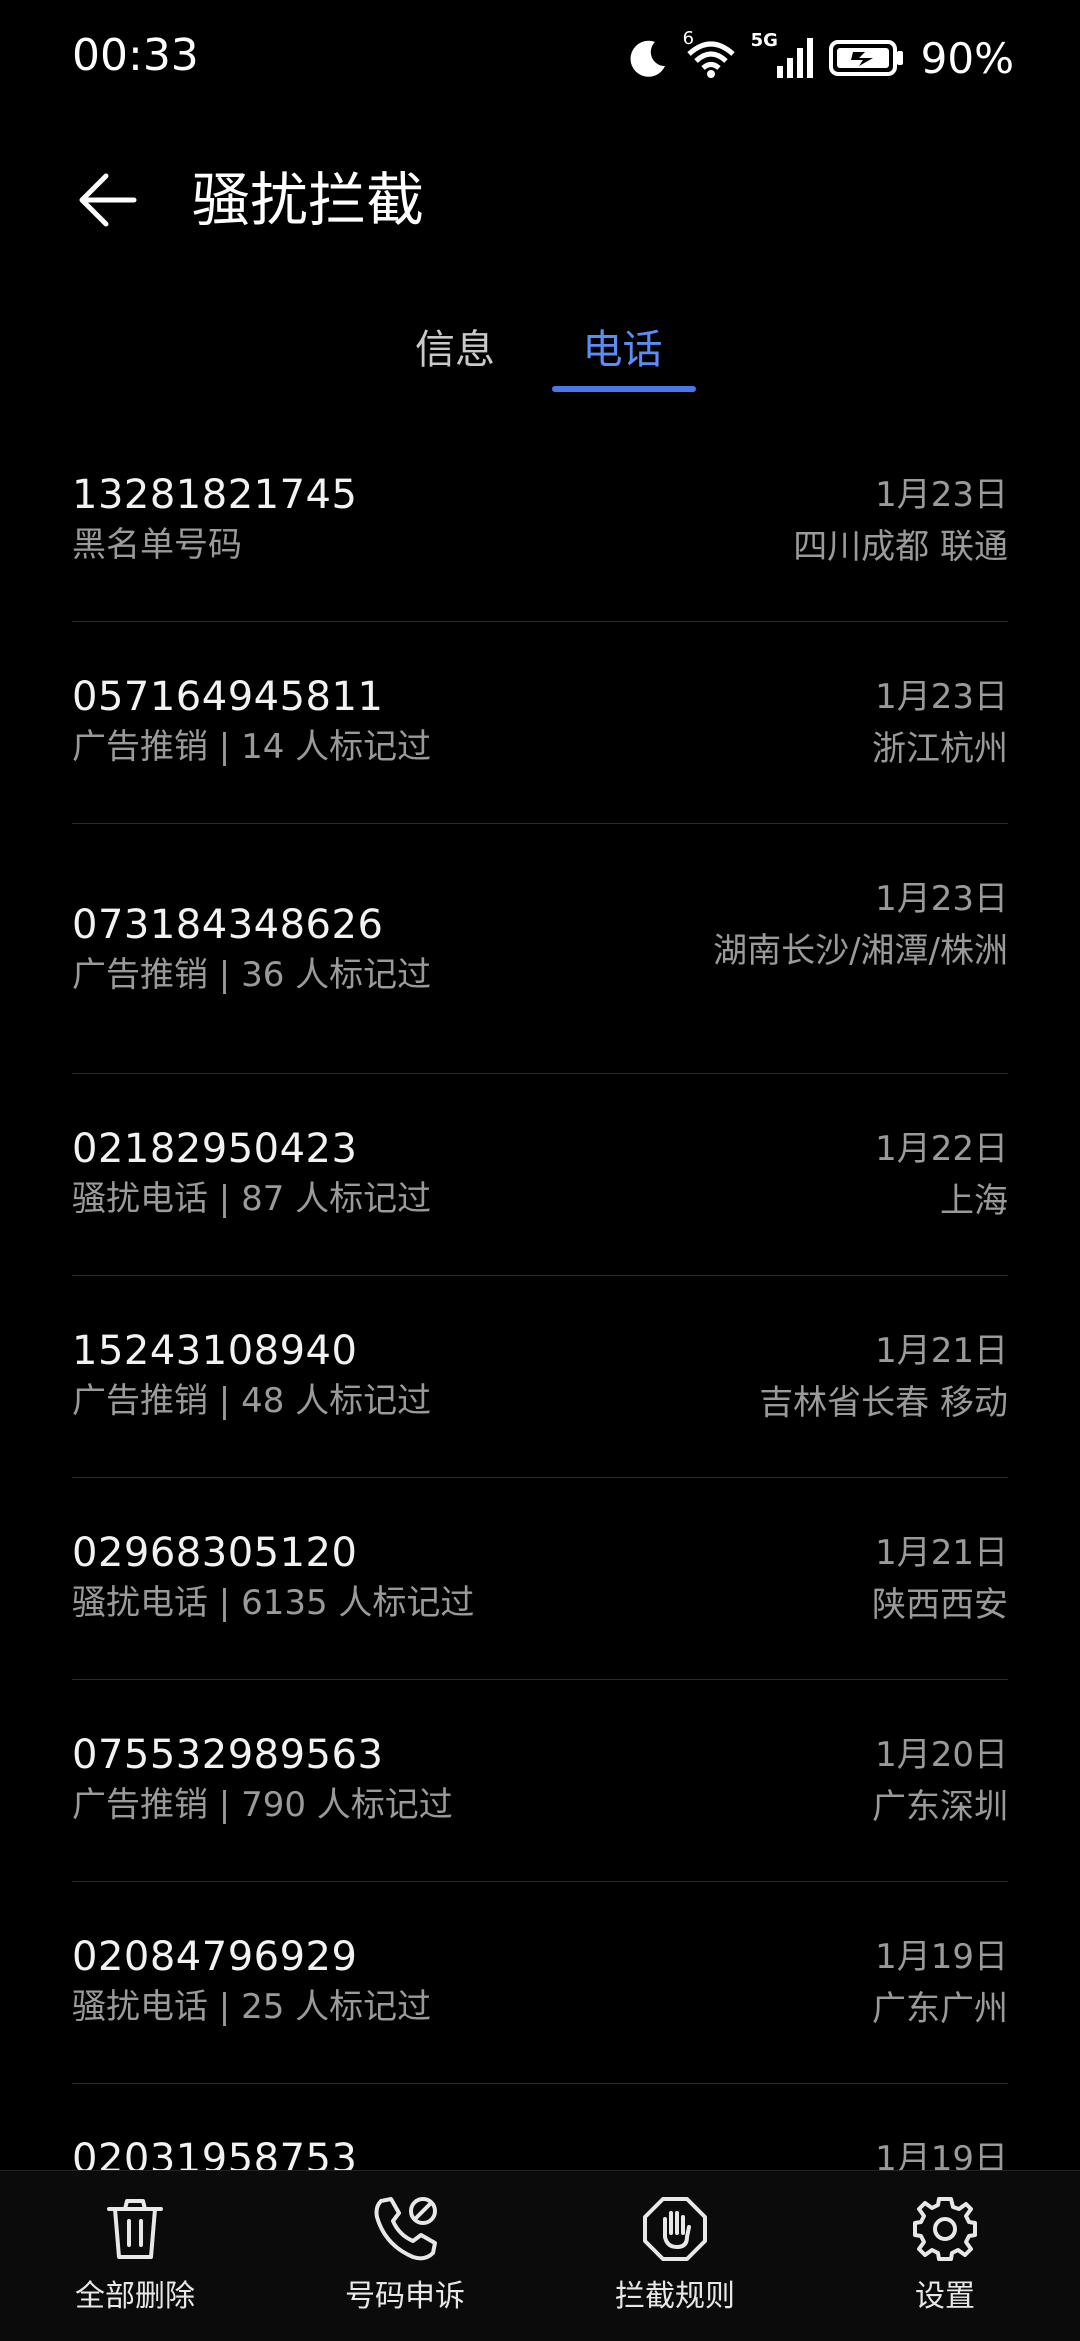  I want to click on call-location: 广东广州, so click(940, 2009).